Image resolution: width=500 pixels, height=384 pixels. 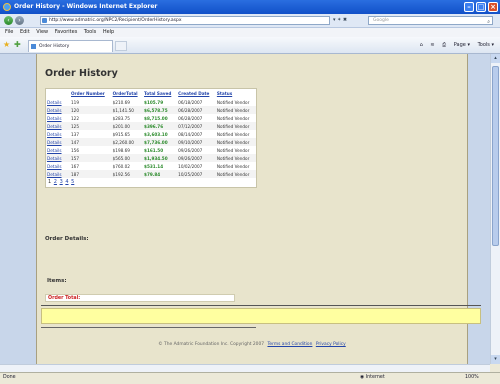 What do you see at coordinates (444, 45) in the screenshot?
I see `print-icon: ⎙` at bounding box center [444, 45].